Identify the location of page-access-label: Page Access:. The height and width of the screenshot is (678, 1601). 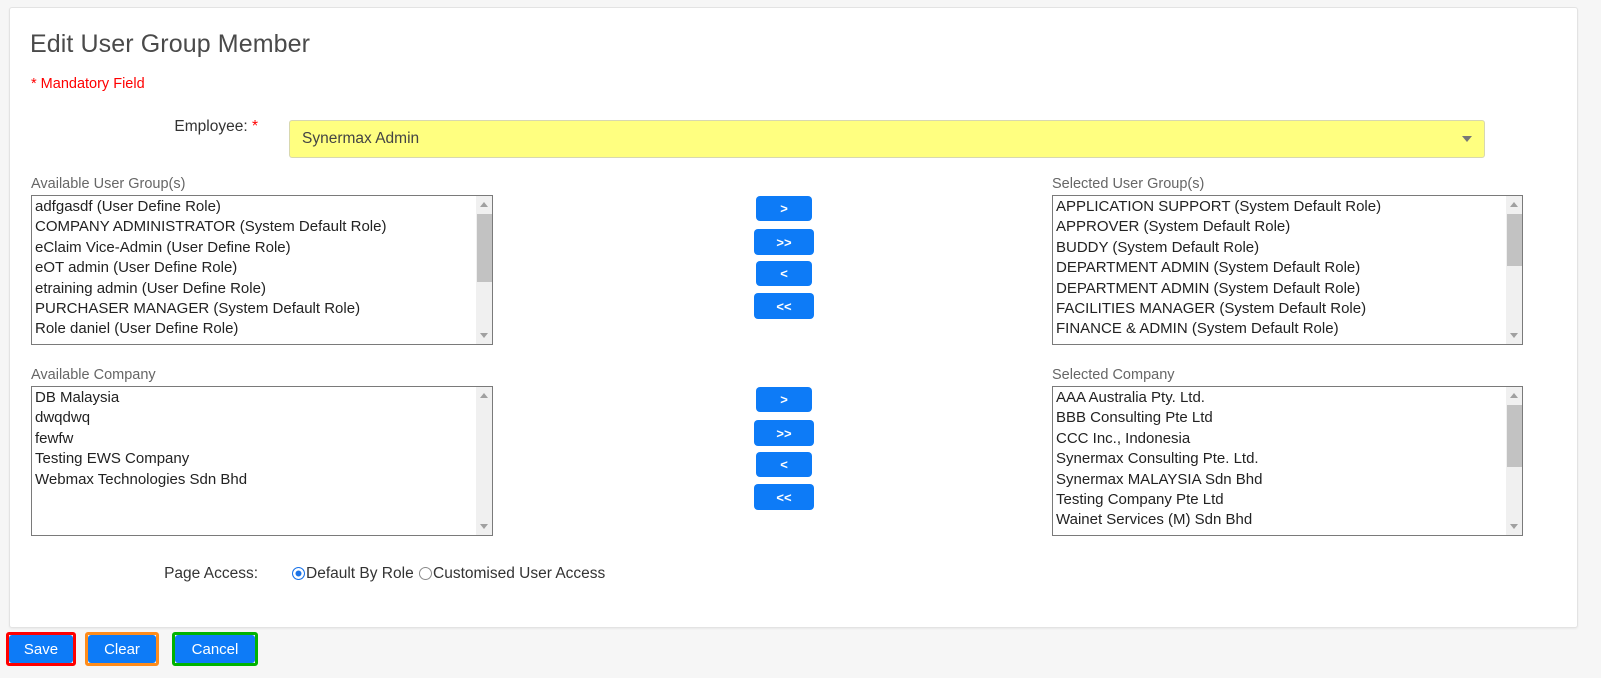
(211, 573).